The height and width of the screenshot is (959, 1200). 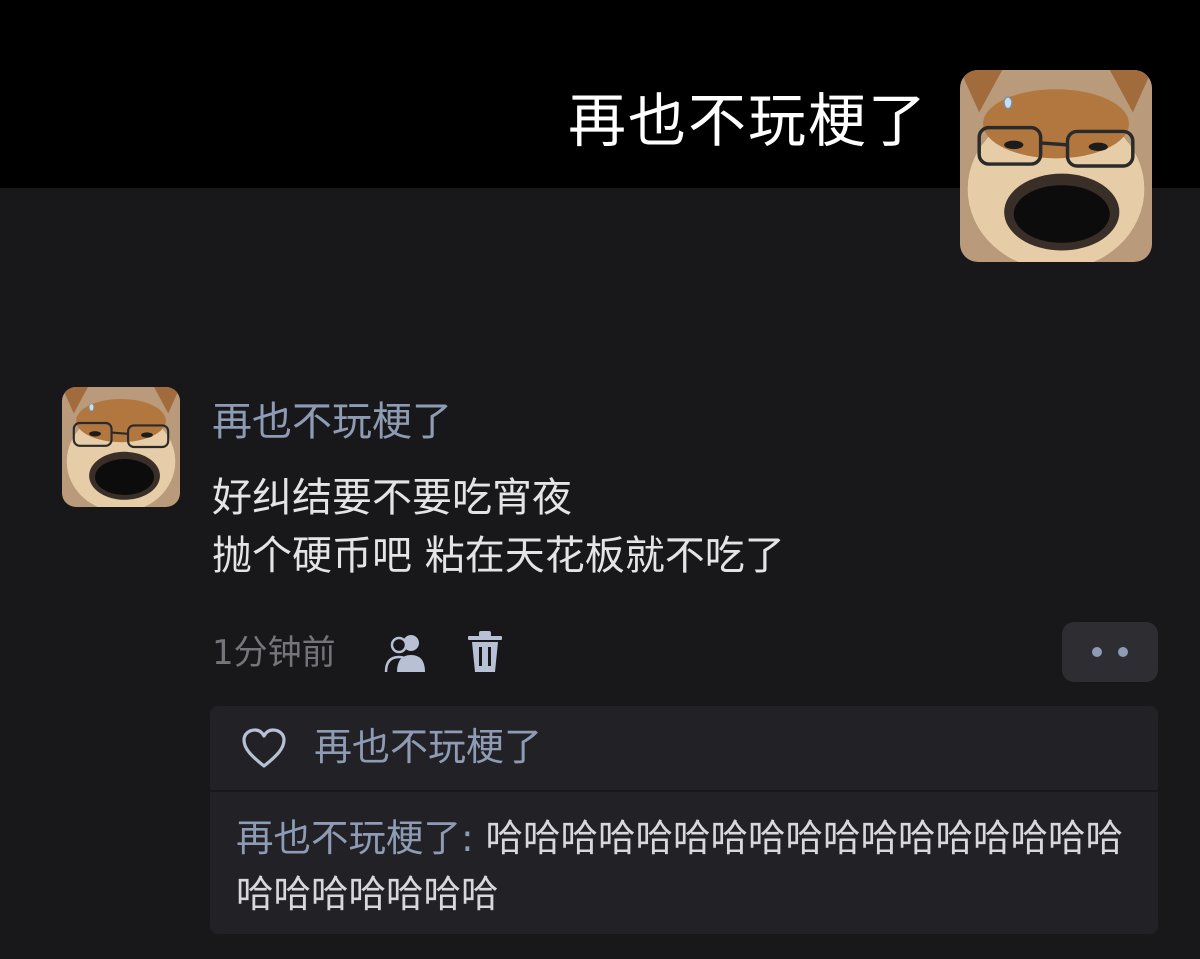 I want to click on comment-text: 好纠结要不要吃宵夜 抛个硬币吧 粘在天花板就不吃了, so click(x=498, y=528).